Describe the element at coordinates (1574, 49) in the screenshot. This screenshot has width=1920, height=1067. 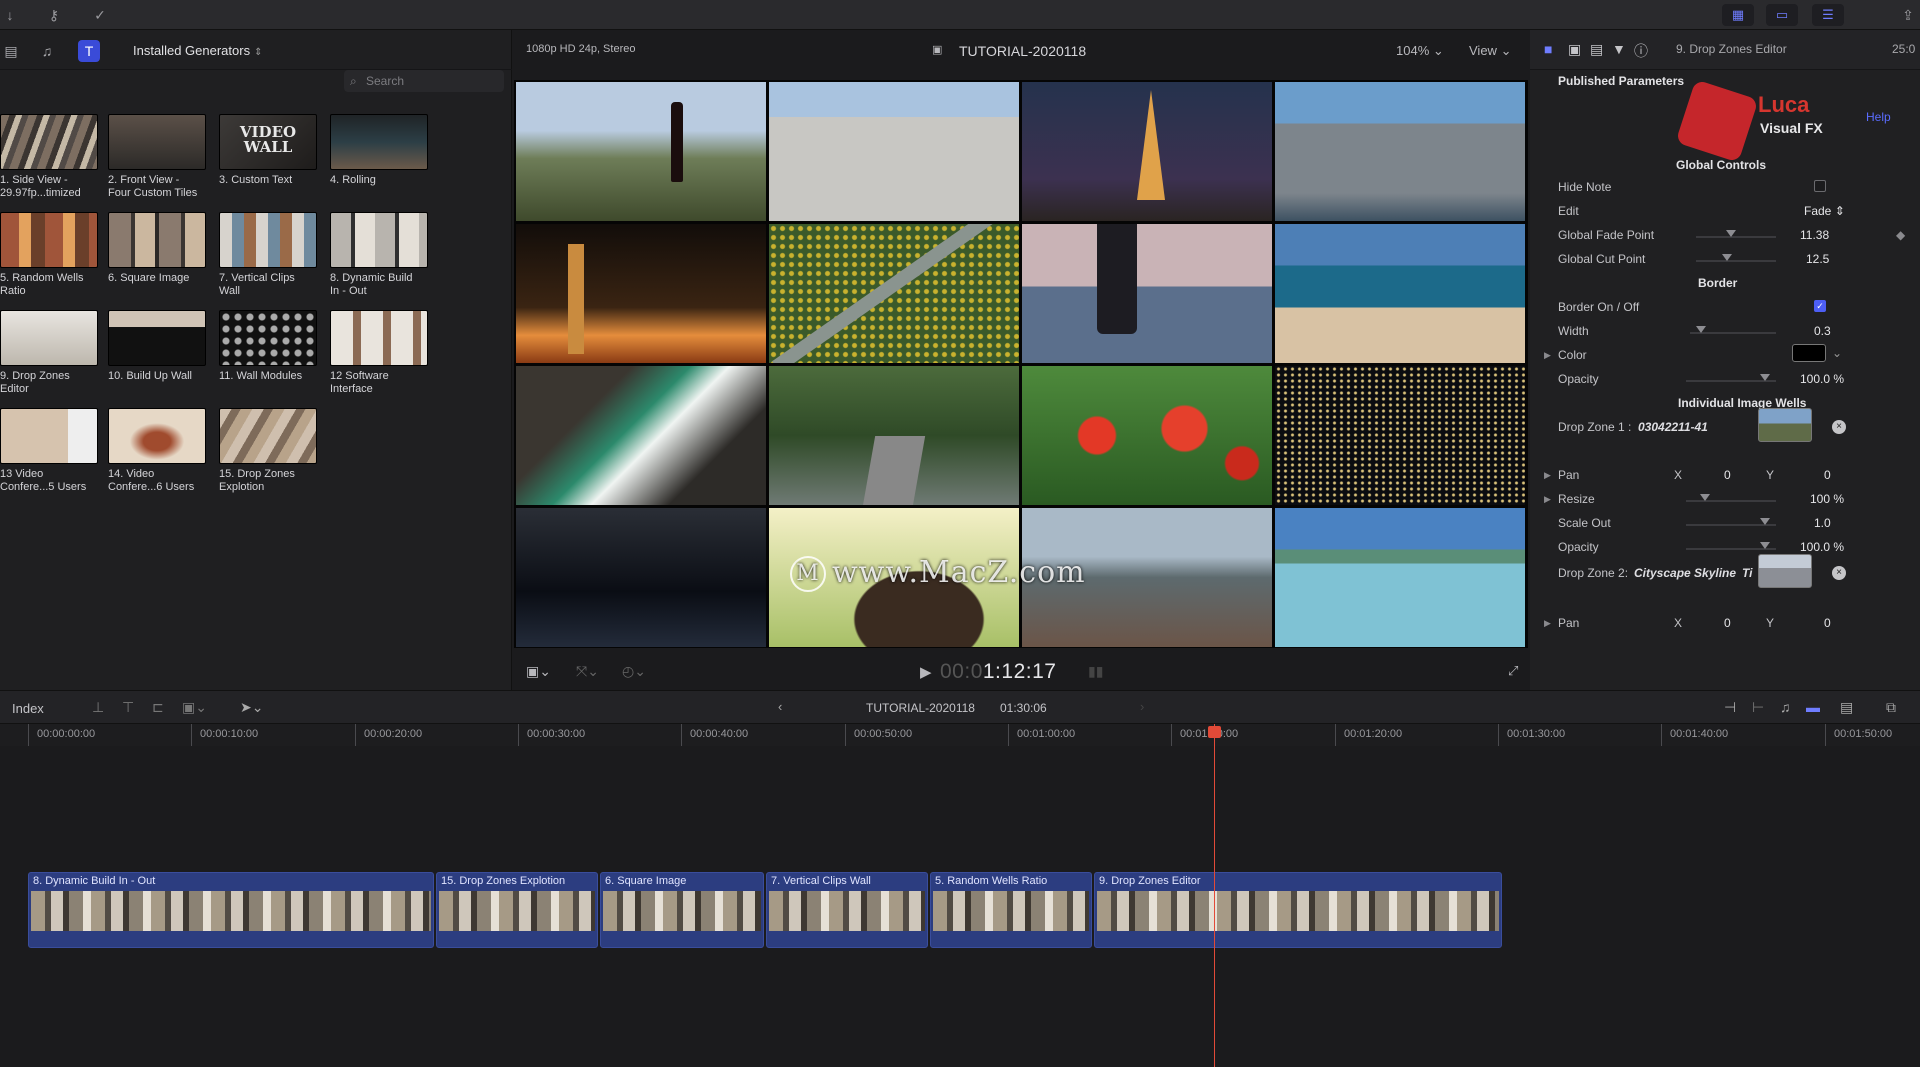
I see `generator-inspector-icon: ▣` at that location.